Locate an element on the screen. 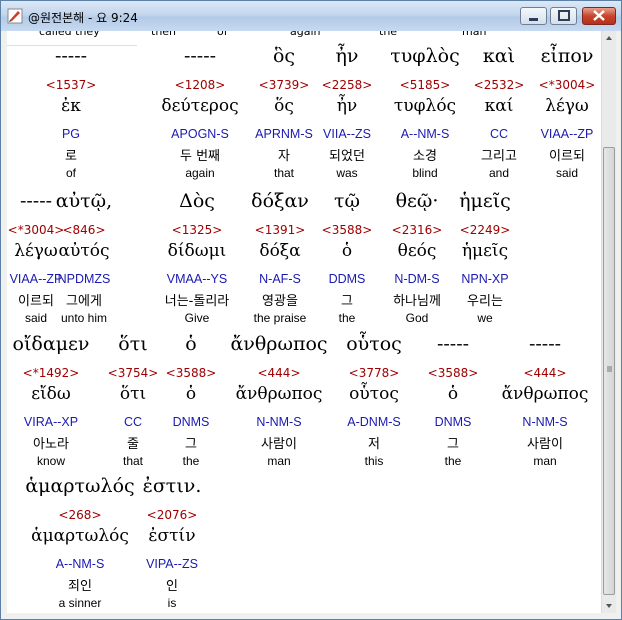  clipped-text: again is located at coordinates (305, 34).